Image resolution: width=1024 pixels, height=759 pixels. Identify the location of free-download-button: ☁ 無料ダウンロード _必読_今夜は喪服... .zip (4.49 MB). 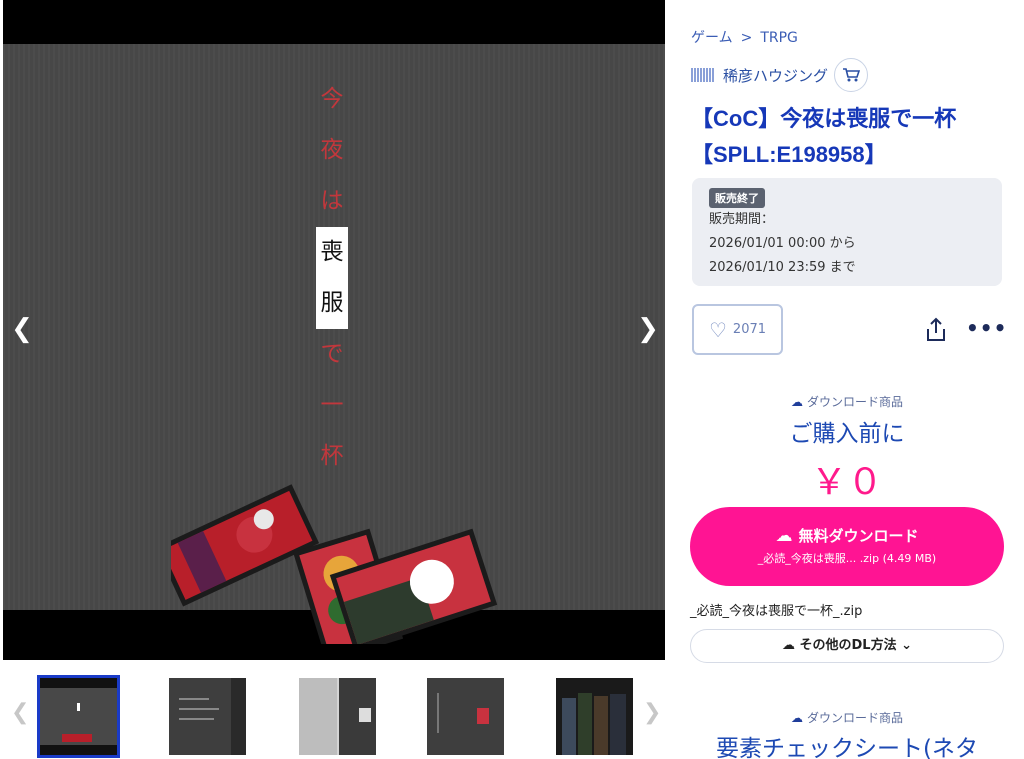
(847, 546).